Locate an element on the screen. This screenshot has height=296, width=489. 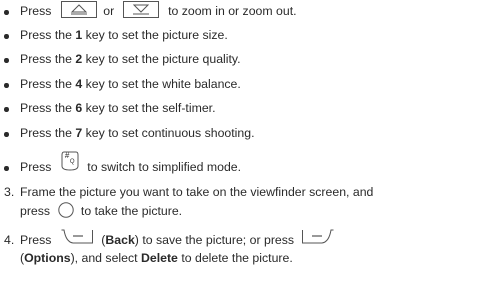
step-line-1-prefix: Press is located at coordinates (36, 240).